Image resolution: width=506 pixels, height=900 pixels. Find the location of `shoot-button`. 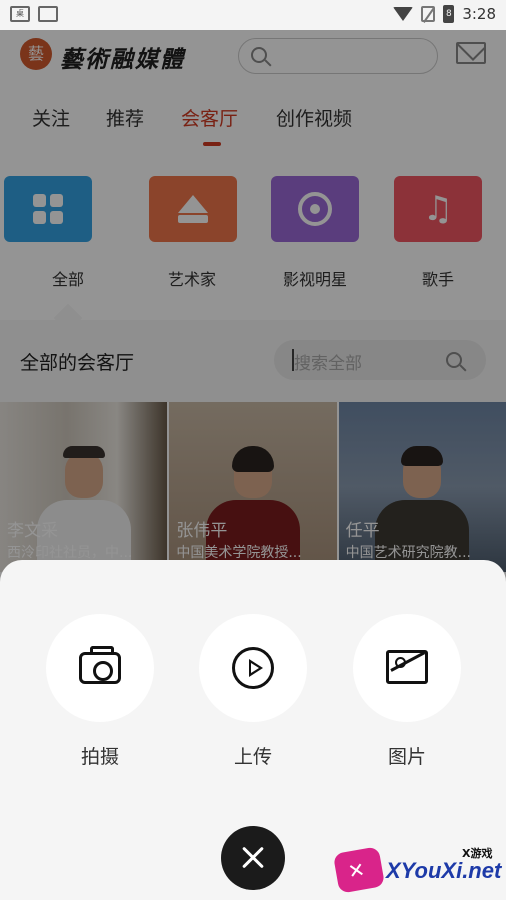

shoot-button is located at coordinates (100, 668).